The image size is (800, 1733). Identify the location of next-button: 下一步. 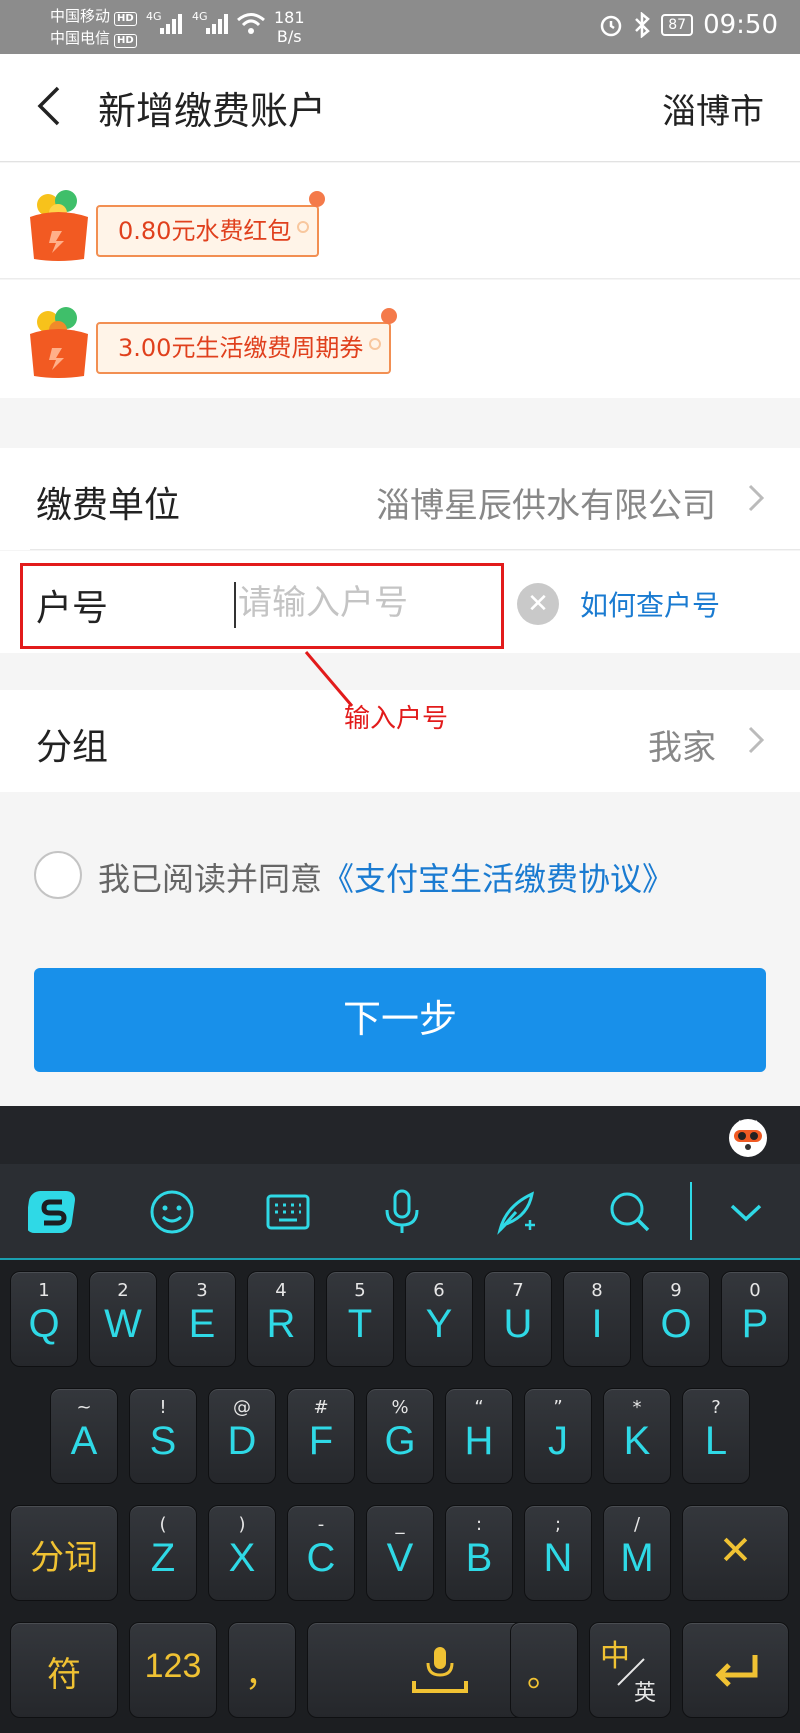
(400, 1020).